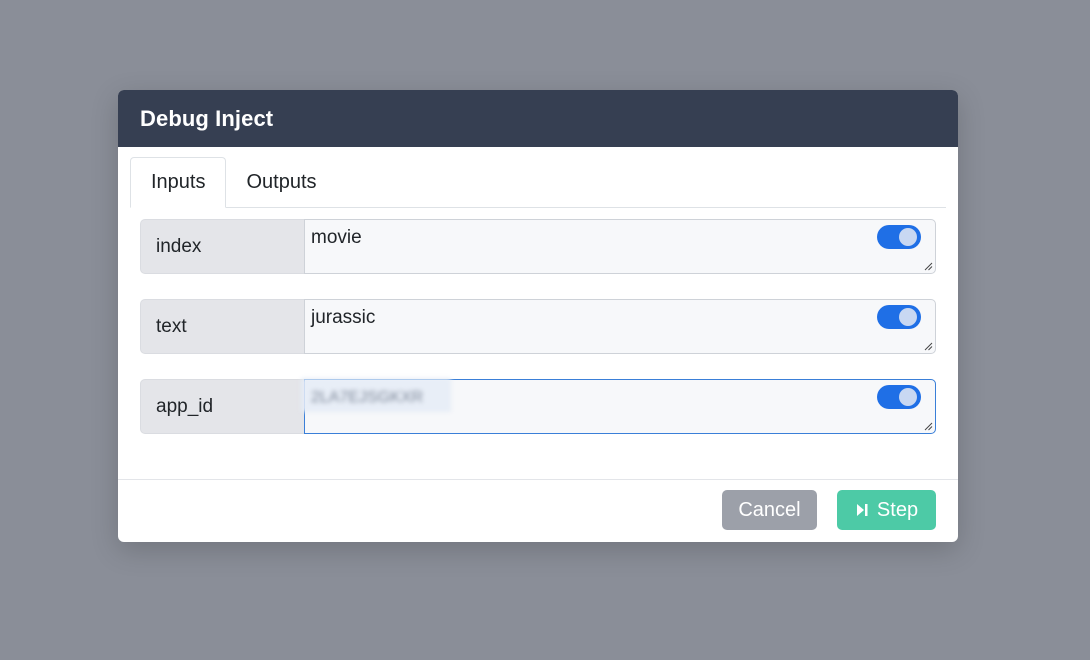 This screenshot has width=1090, height=660. Describe the element at coordinates (222, 406) in the screenshot. I see `field-label-app-id: app_id` at that location.